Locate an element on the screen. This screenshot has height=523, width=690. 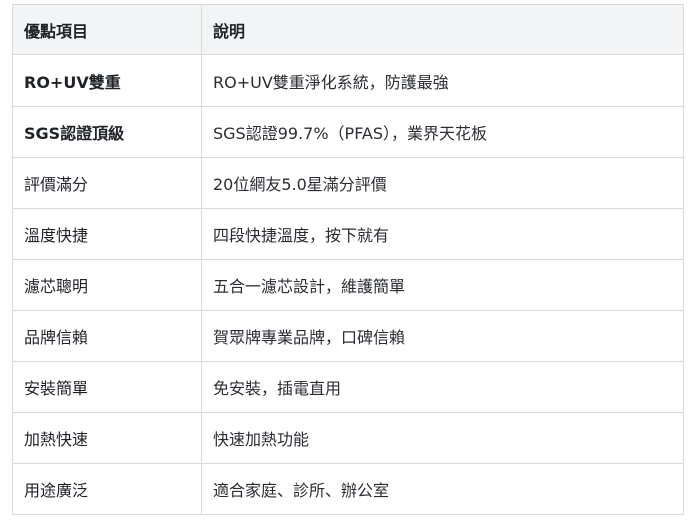
table-row: 用途廣泛 適合家庭、診所、辦公室 is located at coordinates (348, 489).